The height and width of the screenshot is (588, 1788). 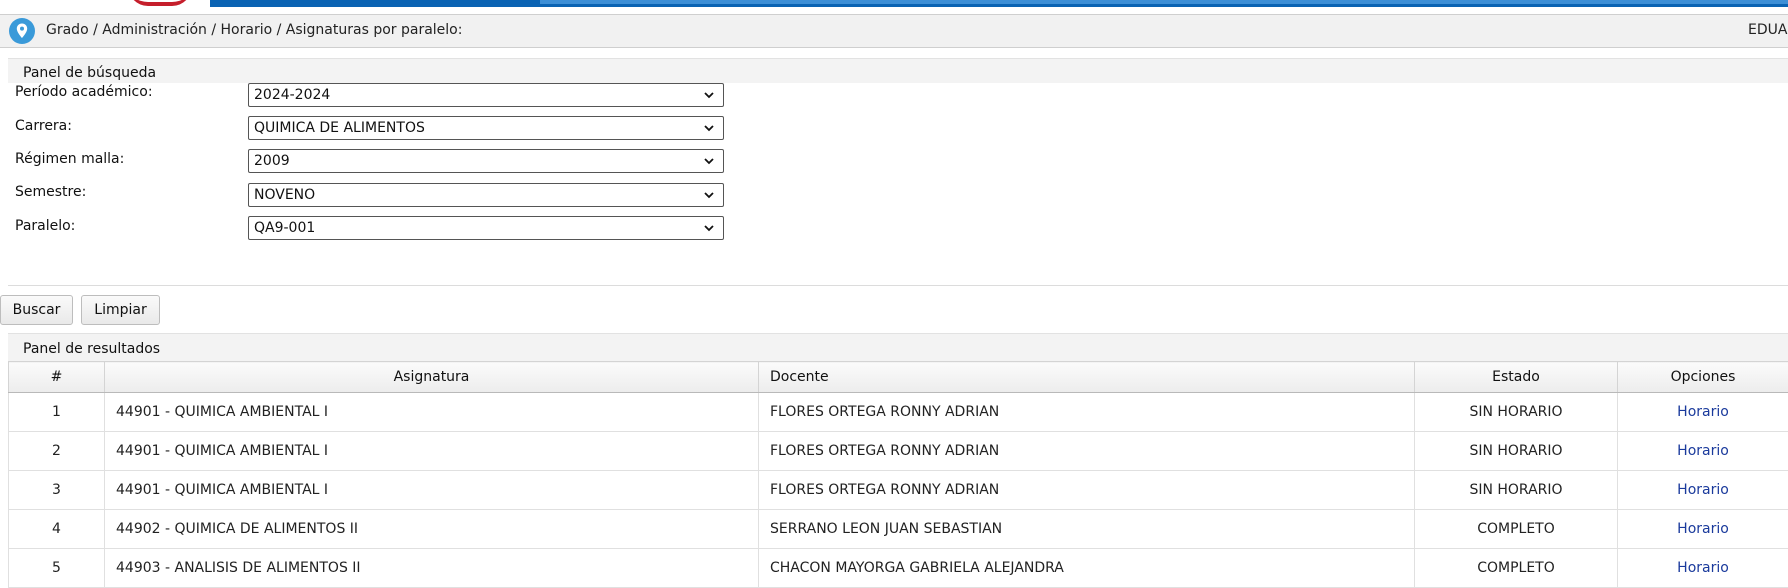 I want to click on period-label: Período académico:, so click(x=84, y=92).